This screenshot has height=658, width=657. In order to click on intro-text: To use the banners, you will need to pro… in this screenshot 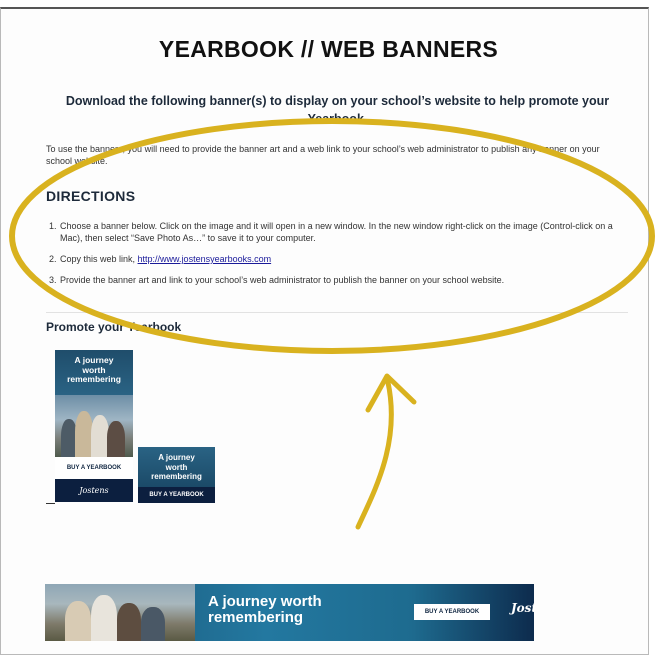, I will do `click(323, 155)`.